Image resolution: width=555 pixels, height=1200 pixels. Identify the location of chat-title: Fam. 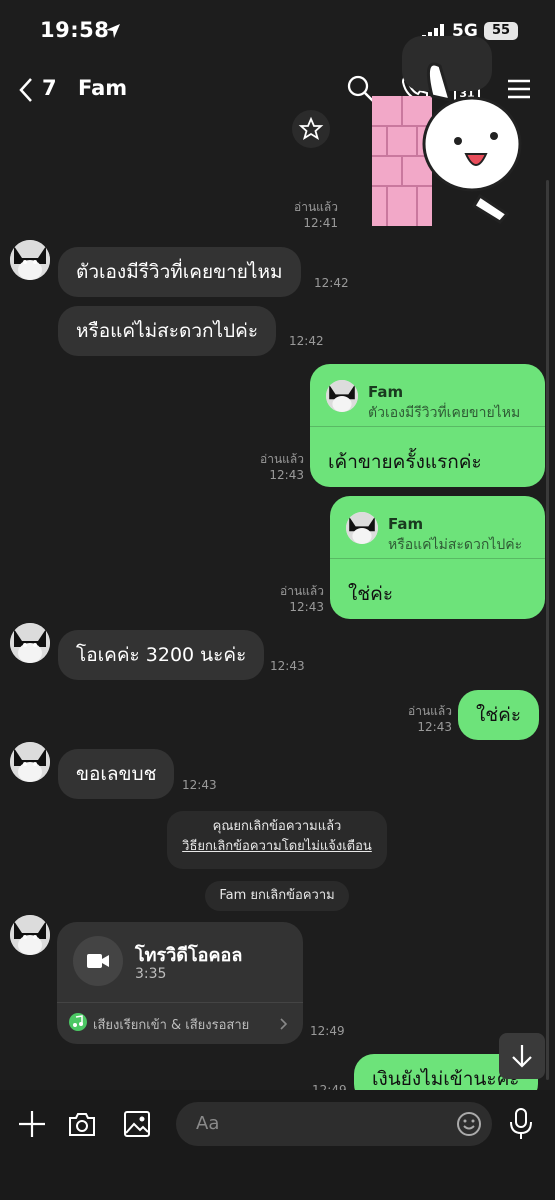
(103, 88).